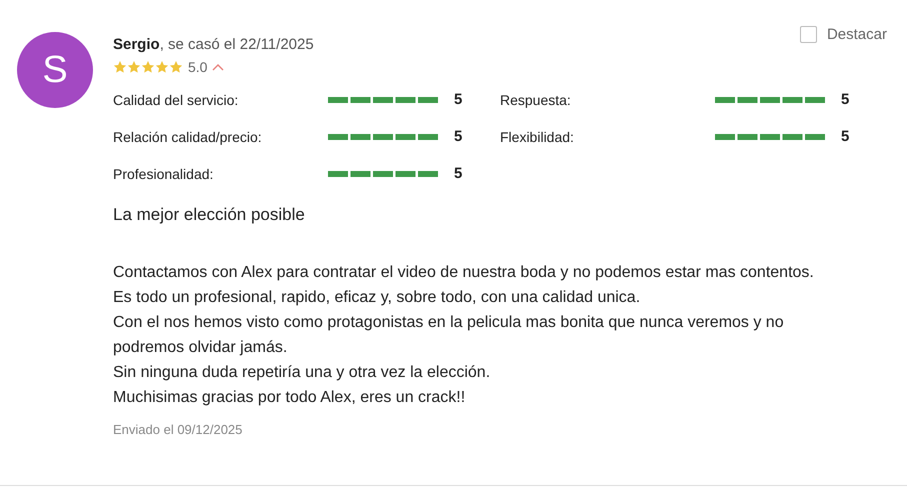 Image resolution: width=907 pixels, height=487 pixels. What do you see at coordinates (536, 100) in the screenshot?
I see `rating-label: Respuesta:` at bounding box center [536, 100].